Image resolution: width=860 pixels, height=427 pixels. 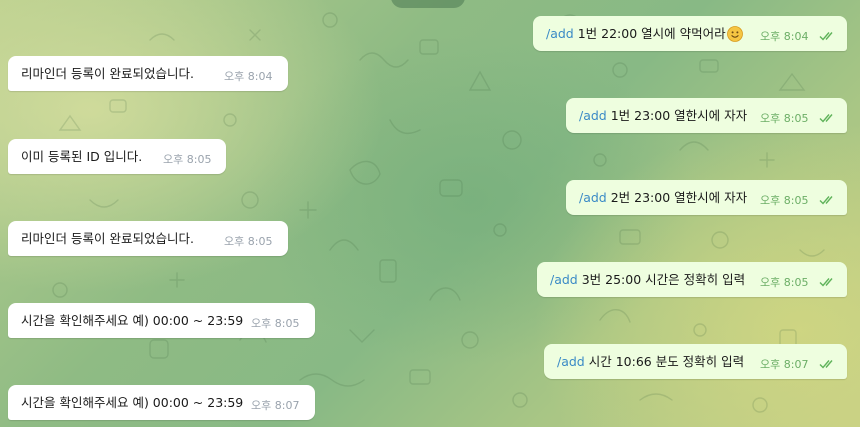 What do you see at coordinates (677, 115) in the screenshot?
I see `message-text: 1번 23:00 열한시에 자자` at bounding box center [677, 115].